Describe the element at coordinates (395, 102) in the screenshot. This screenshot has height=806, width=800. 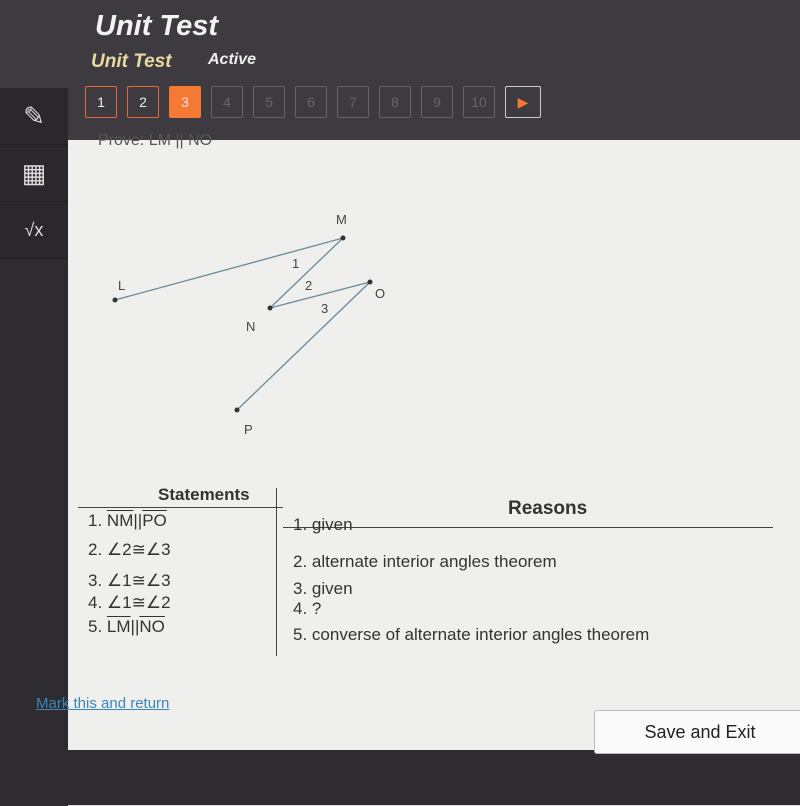
I see `question-8-button: 8` at that location.